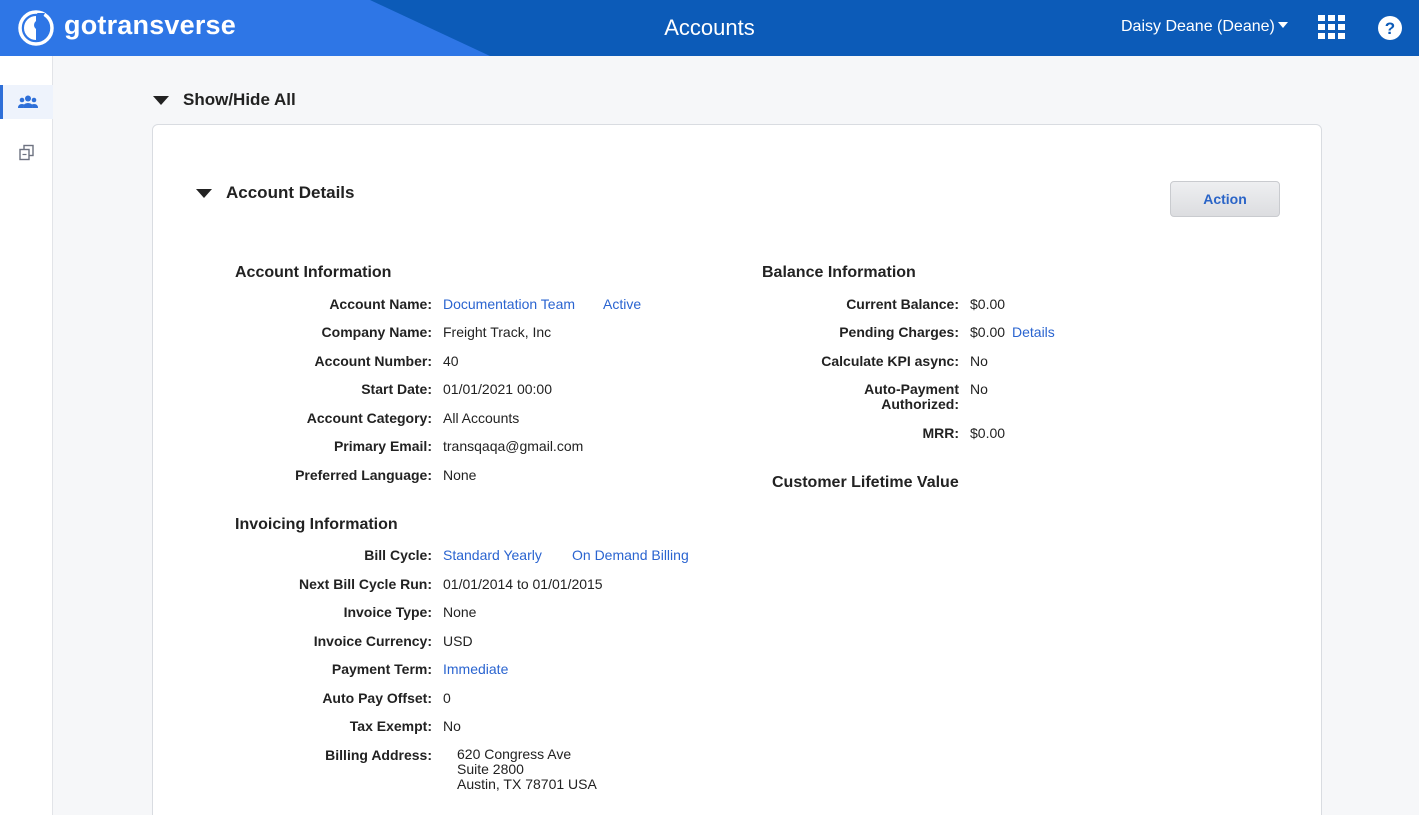 This screenshot has height=815, width=1419. What do you see at coordinates (378, 755) in the screenshot?
I see `field-label: Billing Address:` at bounding box center [378, 755].